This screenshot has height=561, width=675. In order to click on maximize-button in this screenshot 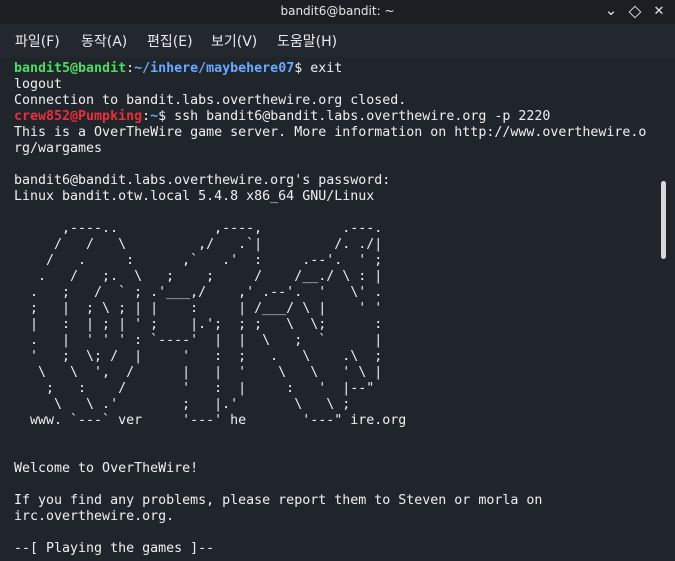, I will do `click(635, 12)`.